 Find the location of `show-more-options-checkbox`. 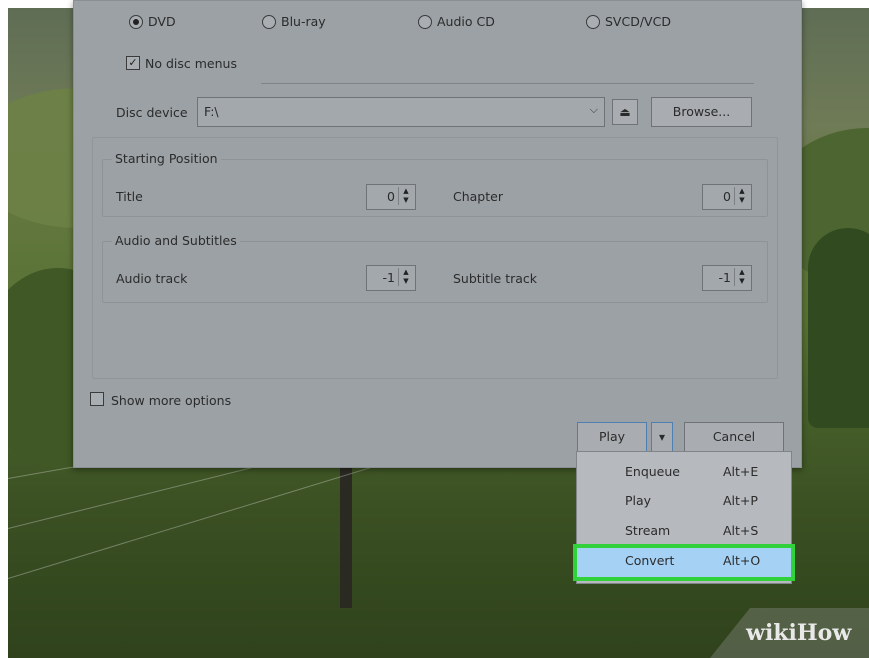

show-more-options-checkbox is located at coordinates (97, 399).